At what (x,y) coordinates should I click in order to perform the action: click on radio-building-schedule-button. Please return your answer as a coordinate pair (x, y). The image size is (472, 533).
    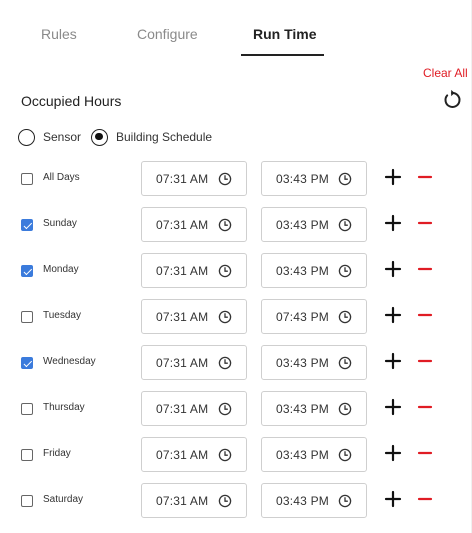
    Looking at the image, I should click on (99, 137).